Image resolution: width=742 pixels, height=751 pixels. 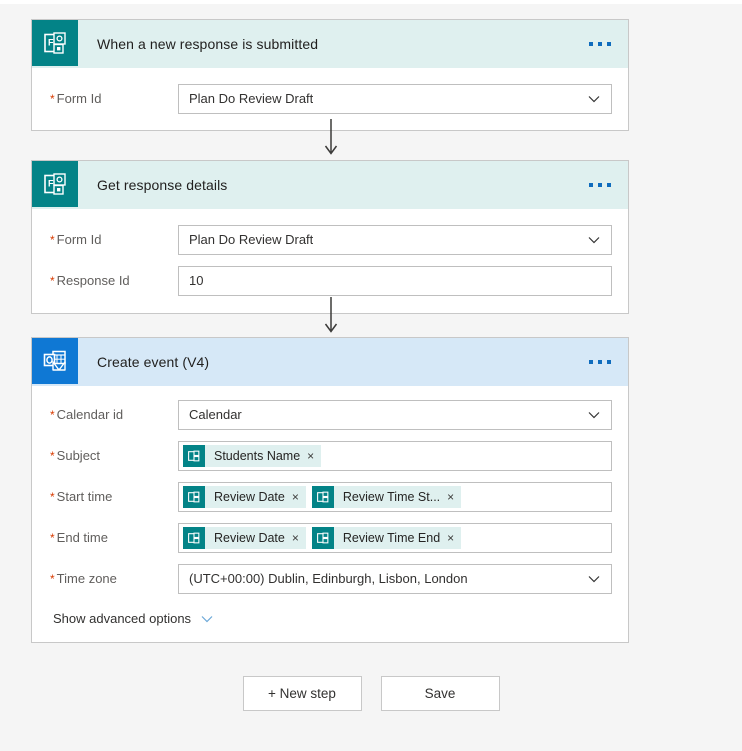 I want to click on show-advanced-options-button: Show advanced options, so click(x=330, y=620).